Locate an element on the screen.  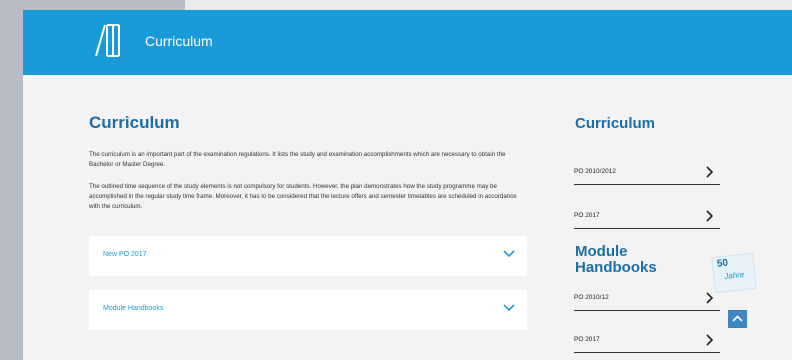
sidebar-item-handbook-po-2010-12: PO 2010/12 is located at coordinates (647, 298).